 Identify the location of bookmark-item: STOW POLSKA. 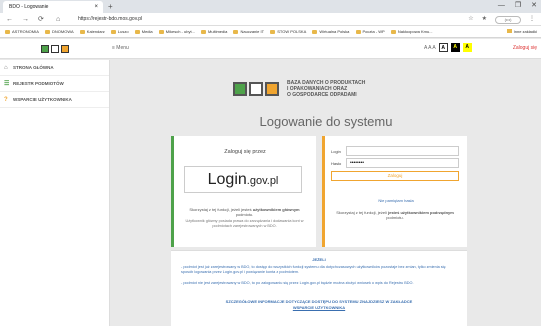
(288, 31).